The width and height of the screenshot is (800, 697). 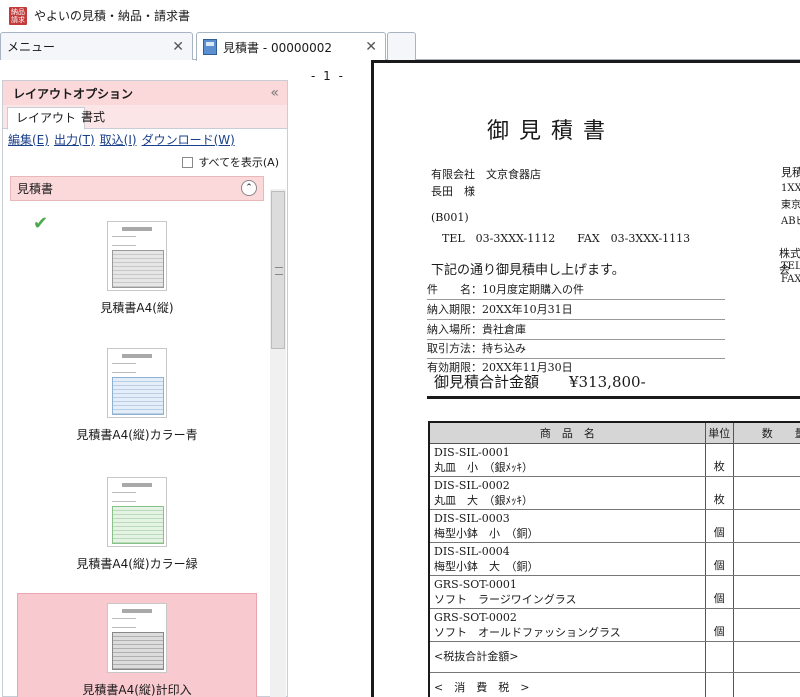 What do you see at coordinates (31, 47) in the screenshot?
I see `tab-menu-label: メニュー` at bounding box center [31, 47].